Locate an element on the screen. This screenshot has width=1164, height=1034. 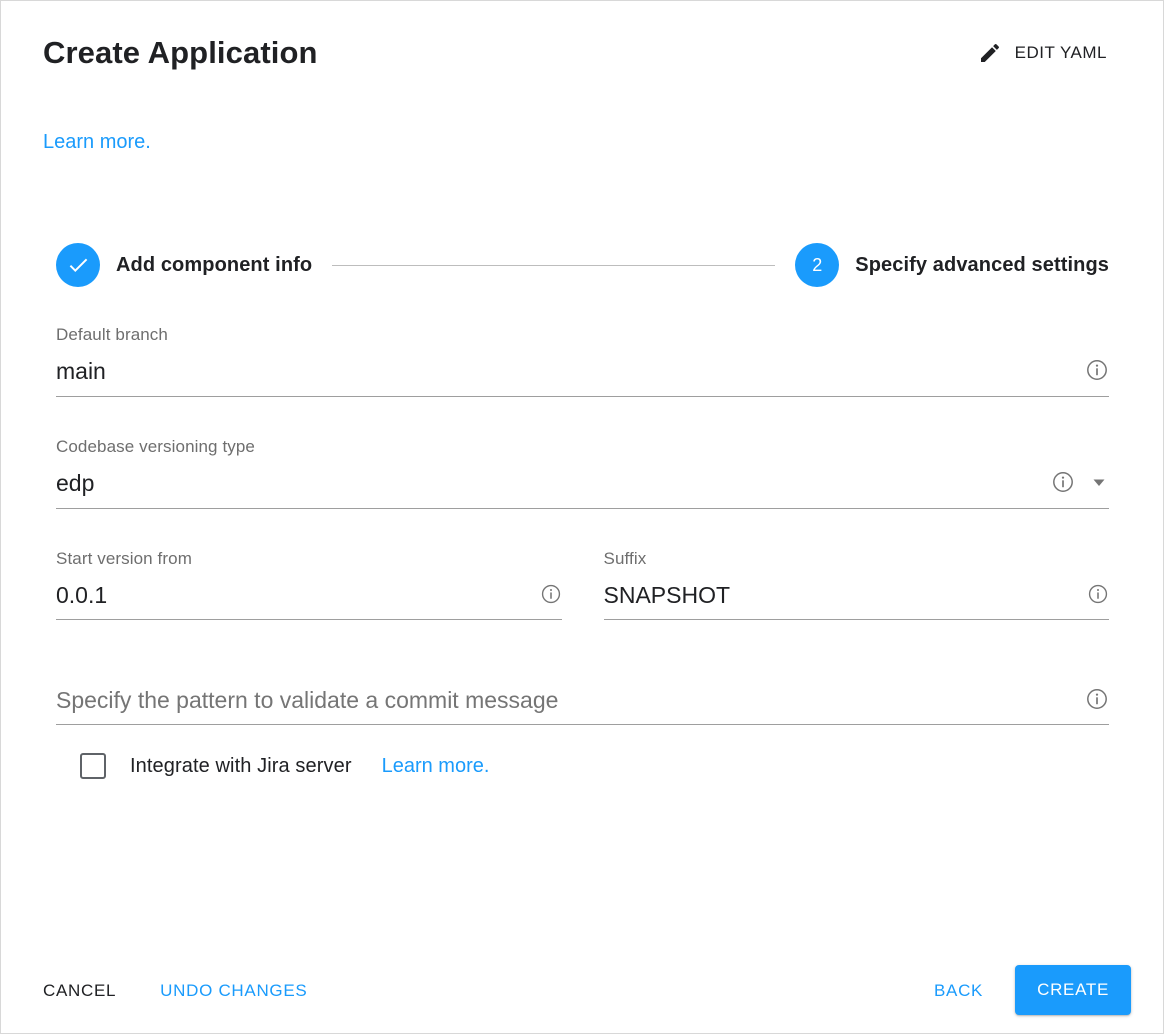
codebase-versioning-type-select is located at coordinates (547, 485).